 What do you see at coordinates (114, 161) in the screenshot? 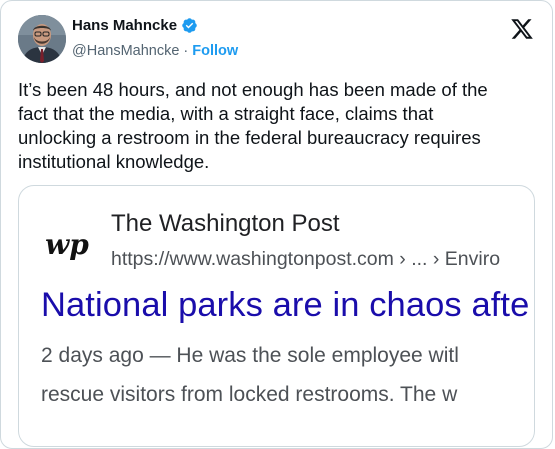
I see `tweet-text-line: institutional knowledge.` at bounding box center [114, 161].